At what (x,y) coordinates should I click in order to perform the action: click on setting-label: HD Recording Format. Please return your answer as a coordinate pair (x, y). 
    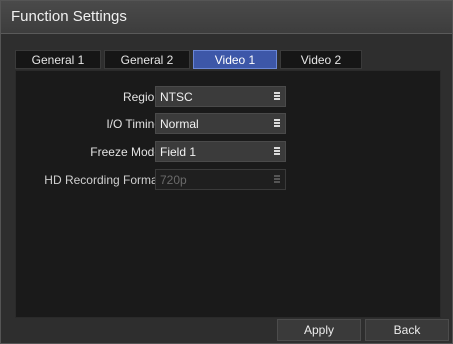
    Looking at the image, I should click on (102, 180).